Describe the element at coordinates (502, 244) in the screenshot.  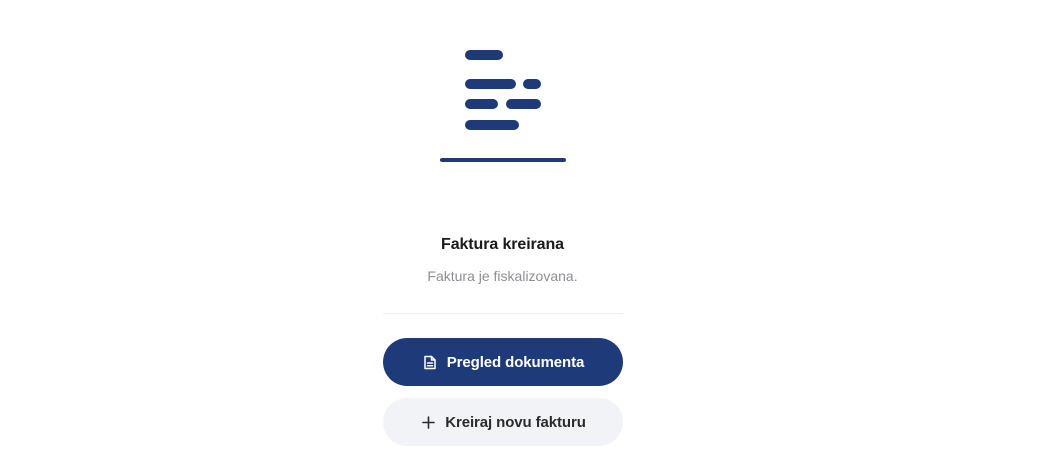
I see `page-title: Faktura kreirana` at that location.